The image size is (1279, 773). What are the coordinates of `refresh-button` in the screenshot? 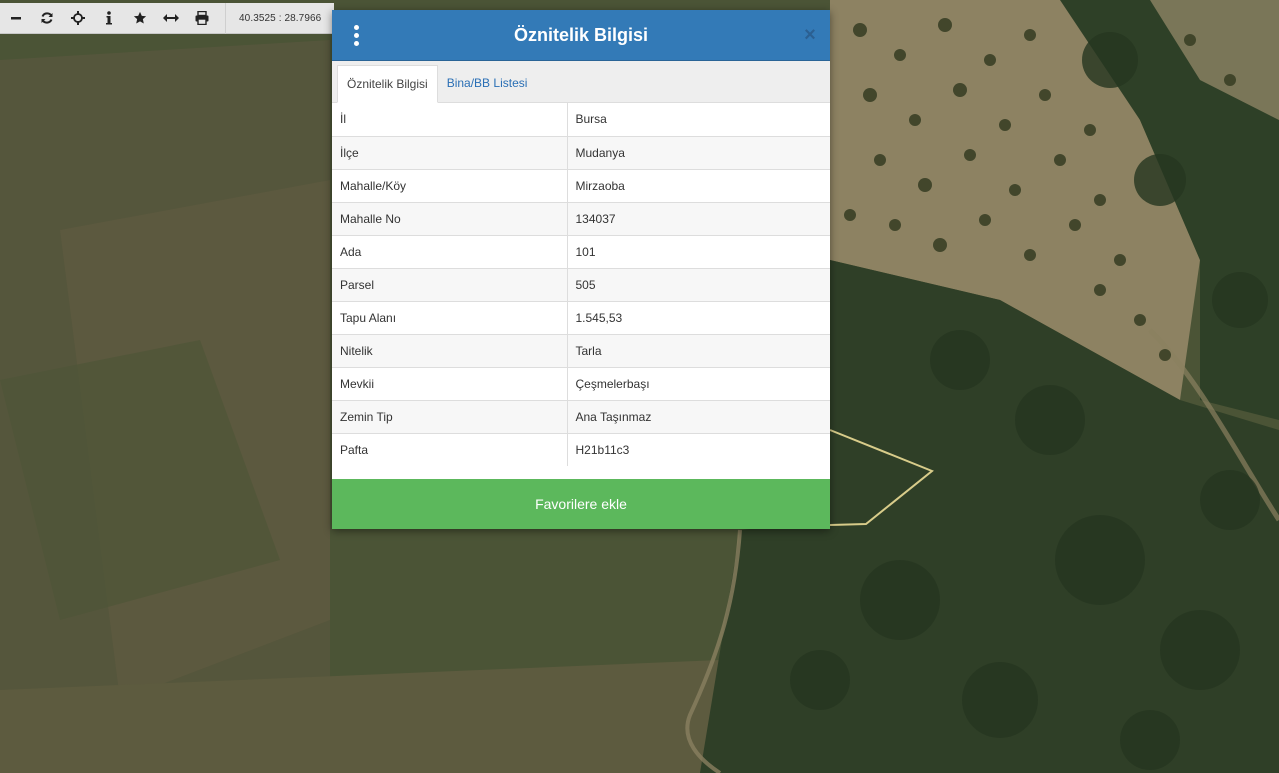 It's located at (46, 18).